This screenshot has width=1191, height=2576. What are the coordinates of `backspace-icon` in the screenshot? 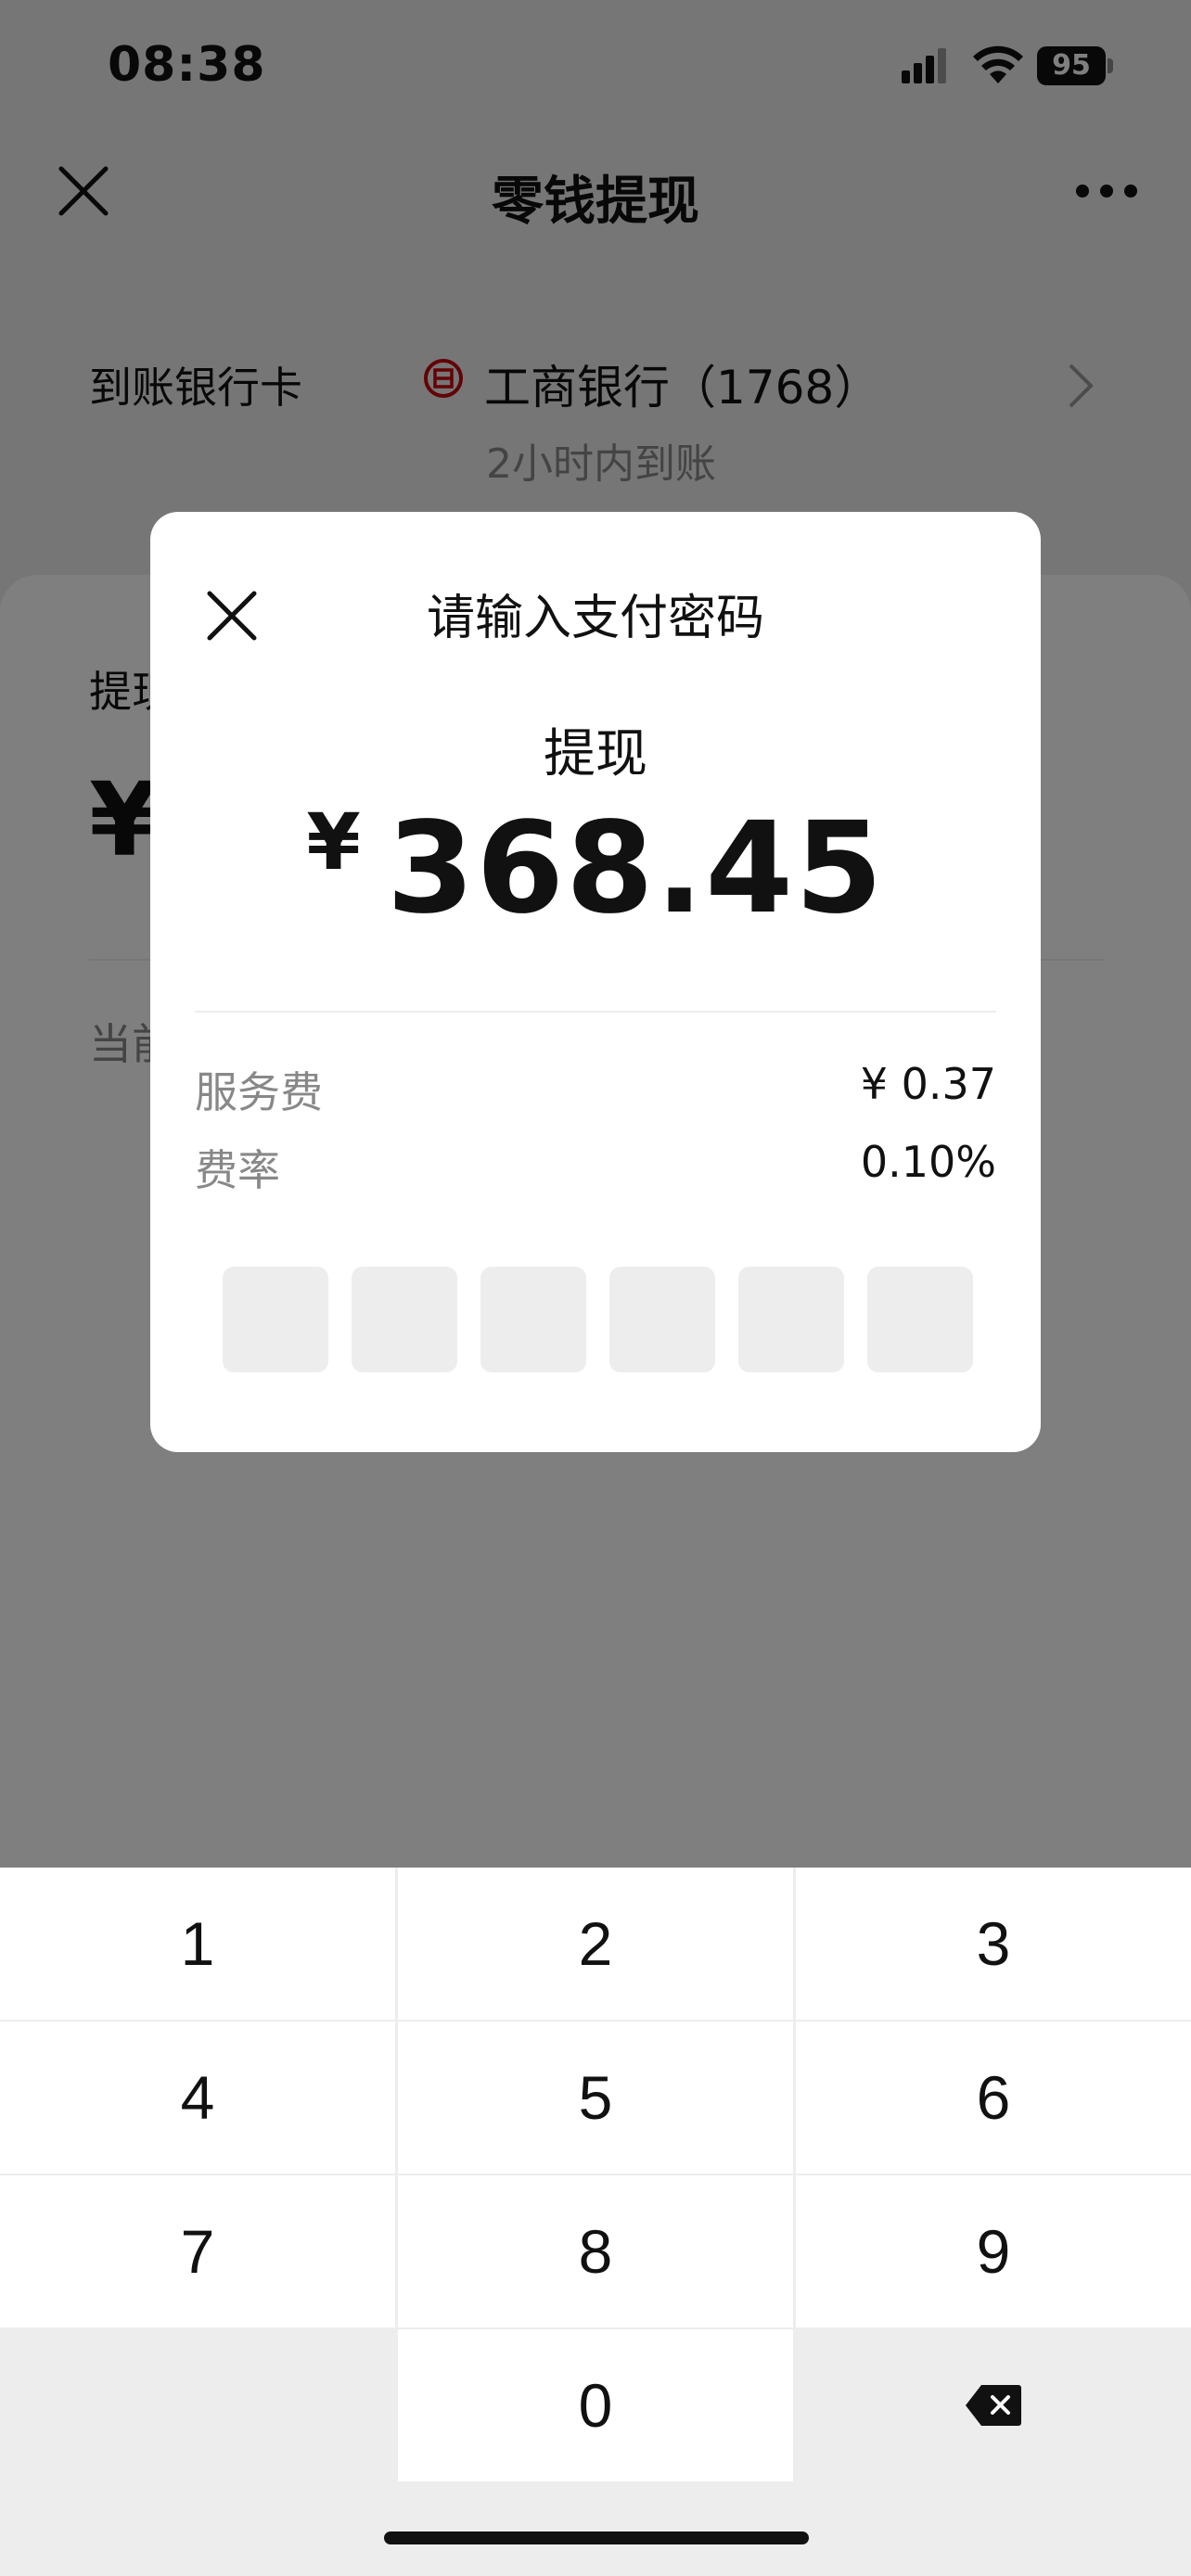 It's located at (993, 2406).